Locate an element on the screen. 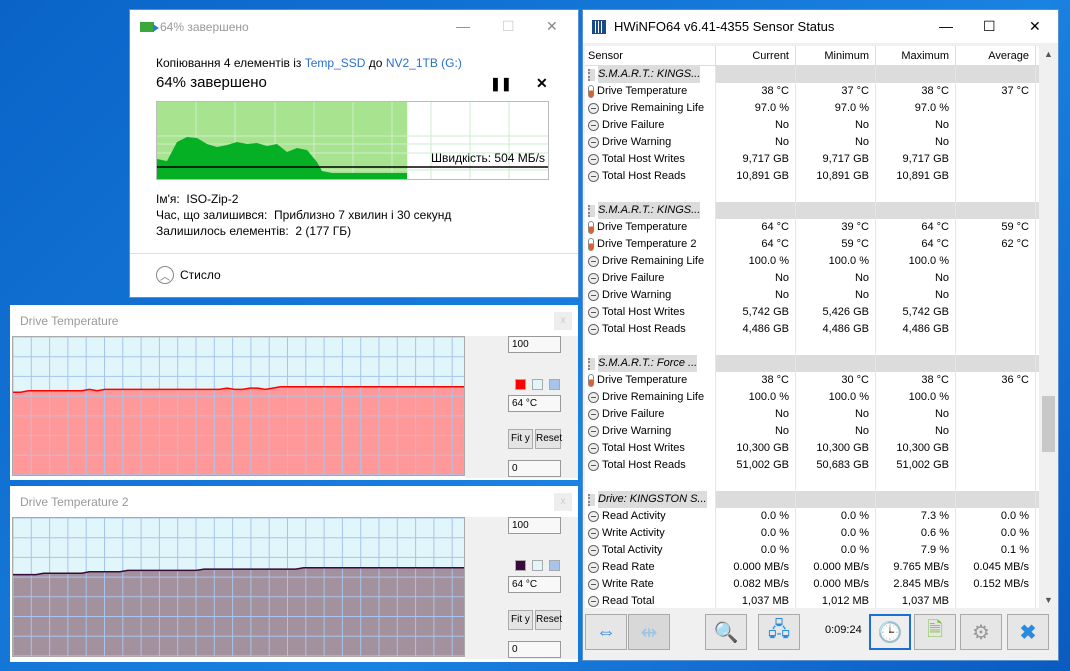 The height and width of the screenshot is (671, 1070). logging-add-button: 🗎 is located at coordinates (935, 632).